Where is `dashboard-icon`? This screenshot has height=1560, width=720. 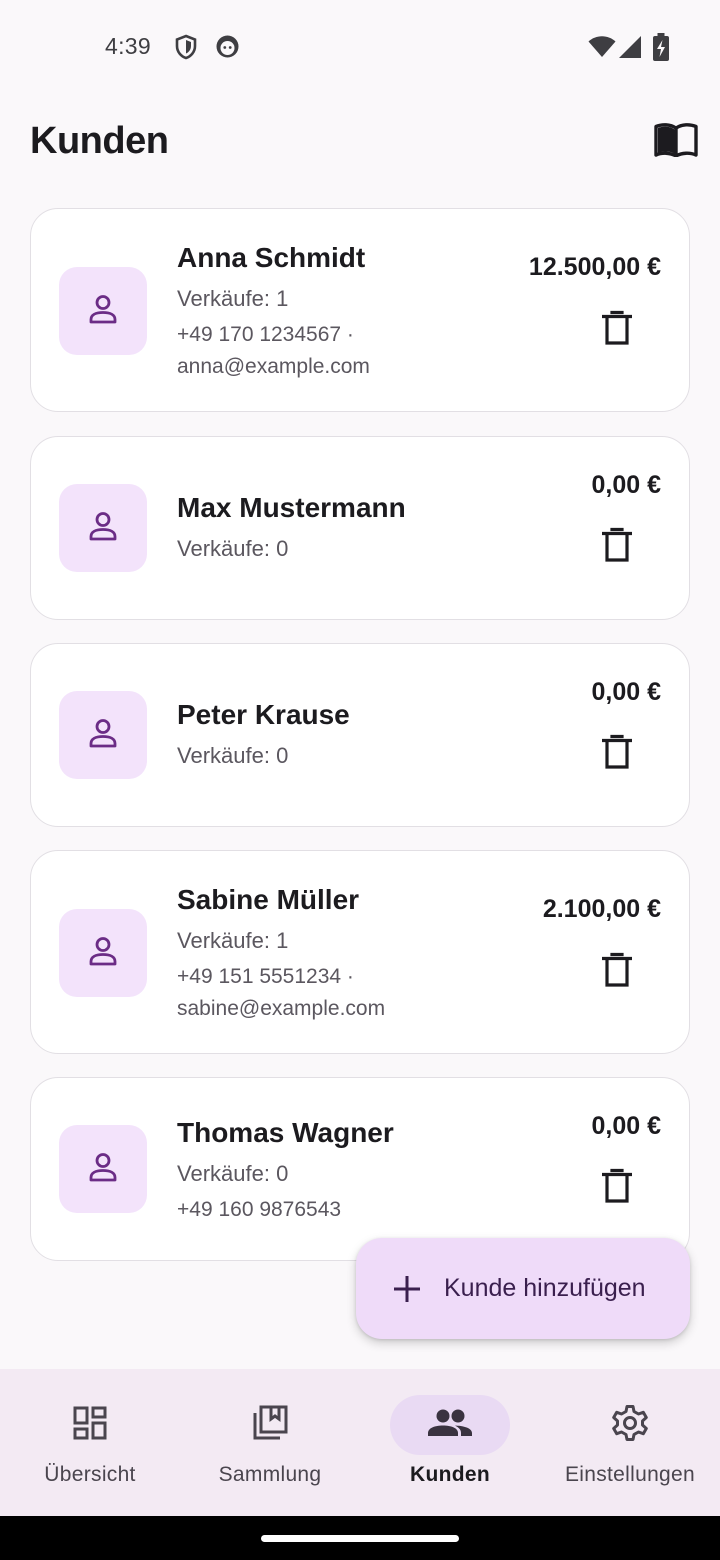
dashboard-icon is located at coordinates (90, 1425).